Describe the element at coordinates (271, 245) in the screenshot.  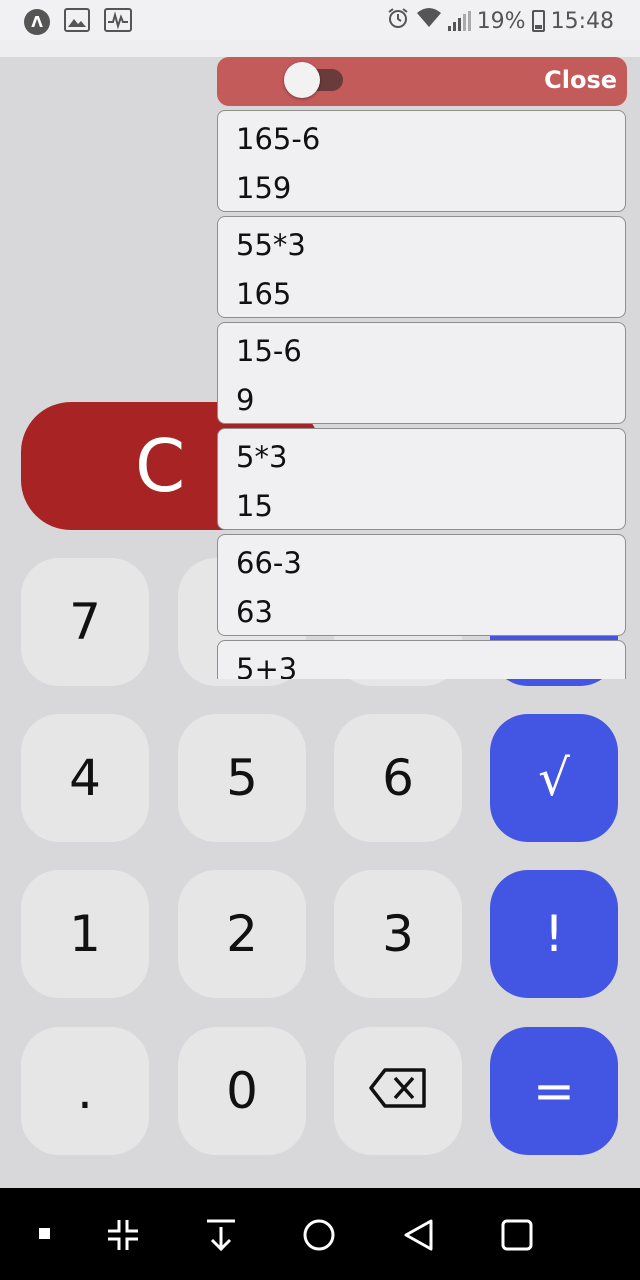
I see `history-expression: 55*3` at that location.